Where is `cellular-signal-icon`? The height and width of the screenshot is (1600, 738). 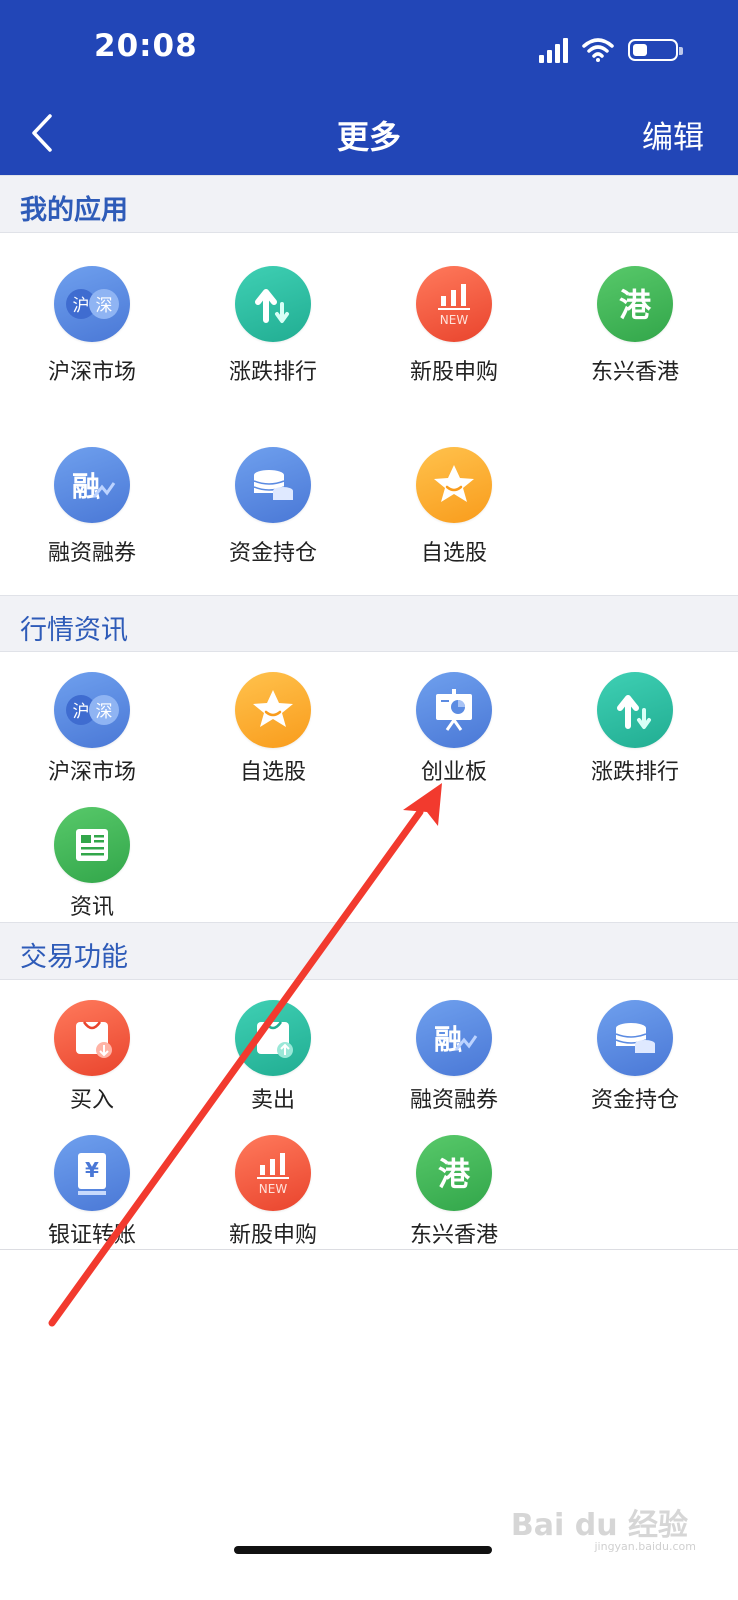 cellular-signal-icon is located at coordinates (553, 50).